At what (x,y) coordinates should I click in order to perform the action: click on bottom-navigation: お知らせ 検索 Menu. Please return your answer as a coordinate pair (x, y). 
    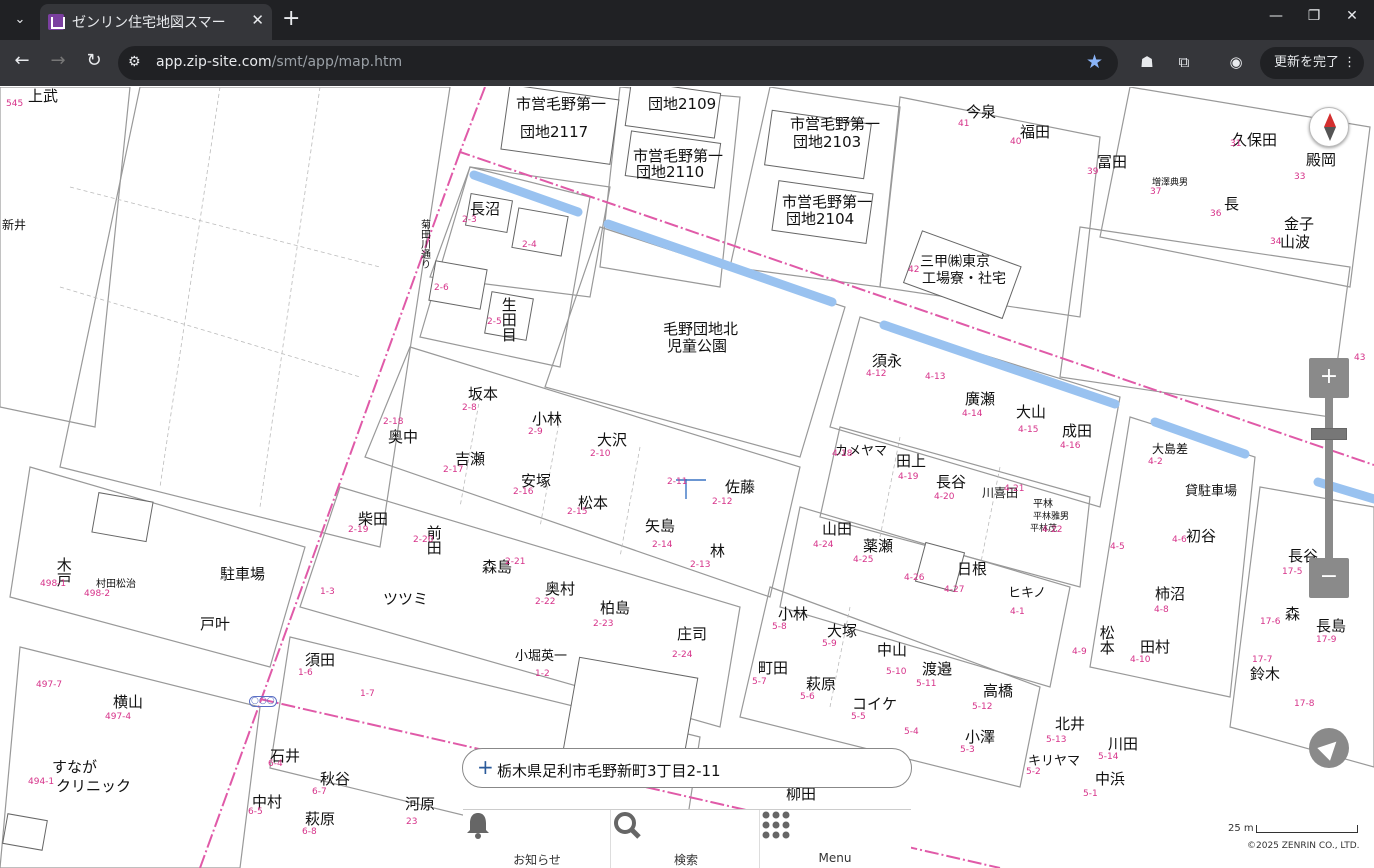
    Looking at the image, I should click on (687, 838).